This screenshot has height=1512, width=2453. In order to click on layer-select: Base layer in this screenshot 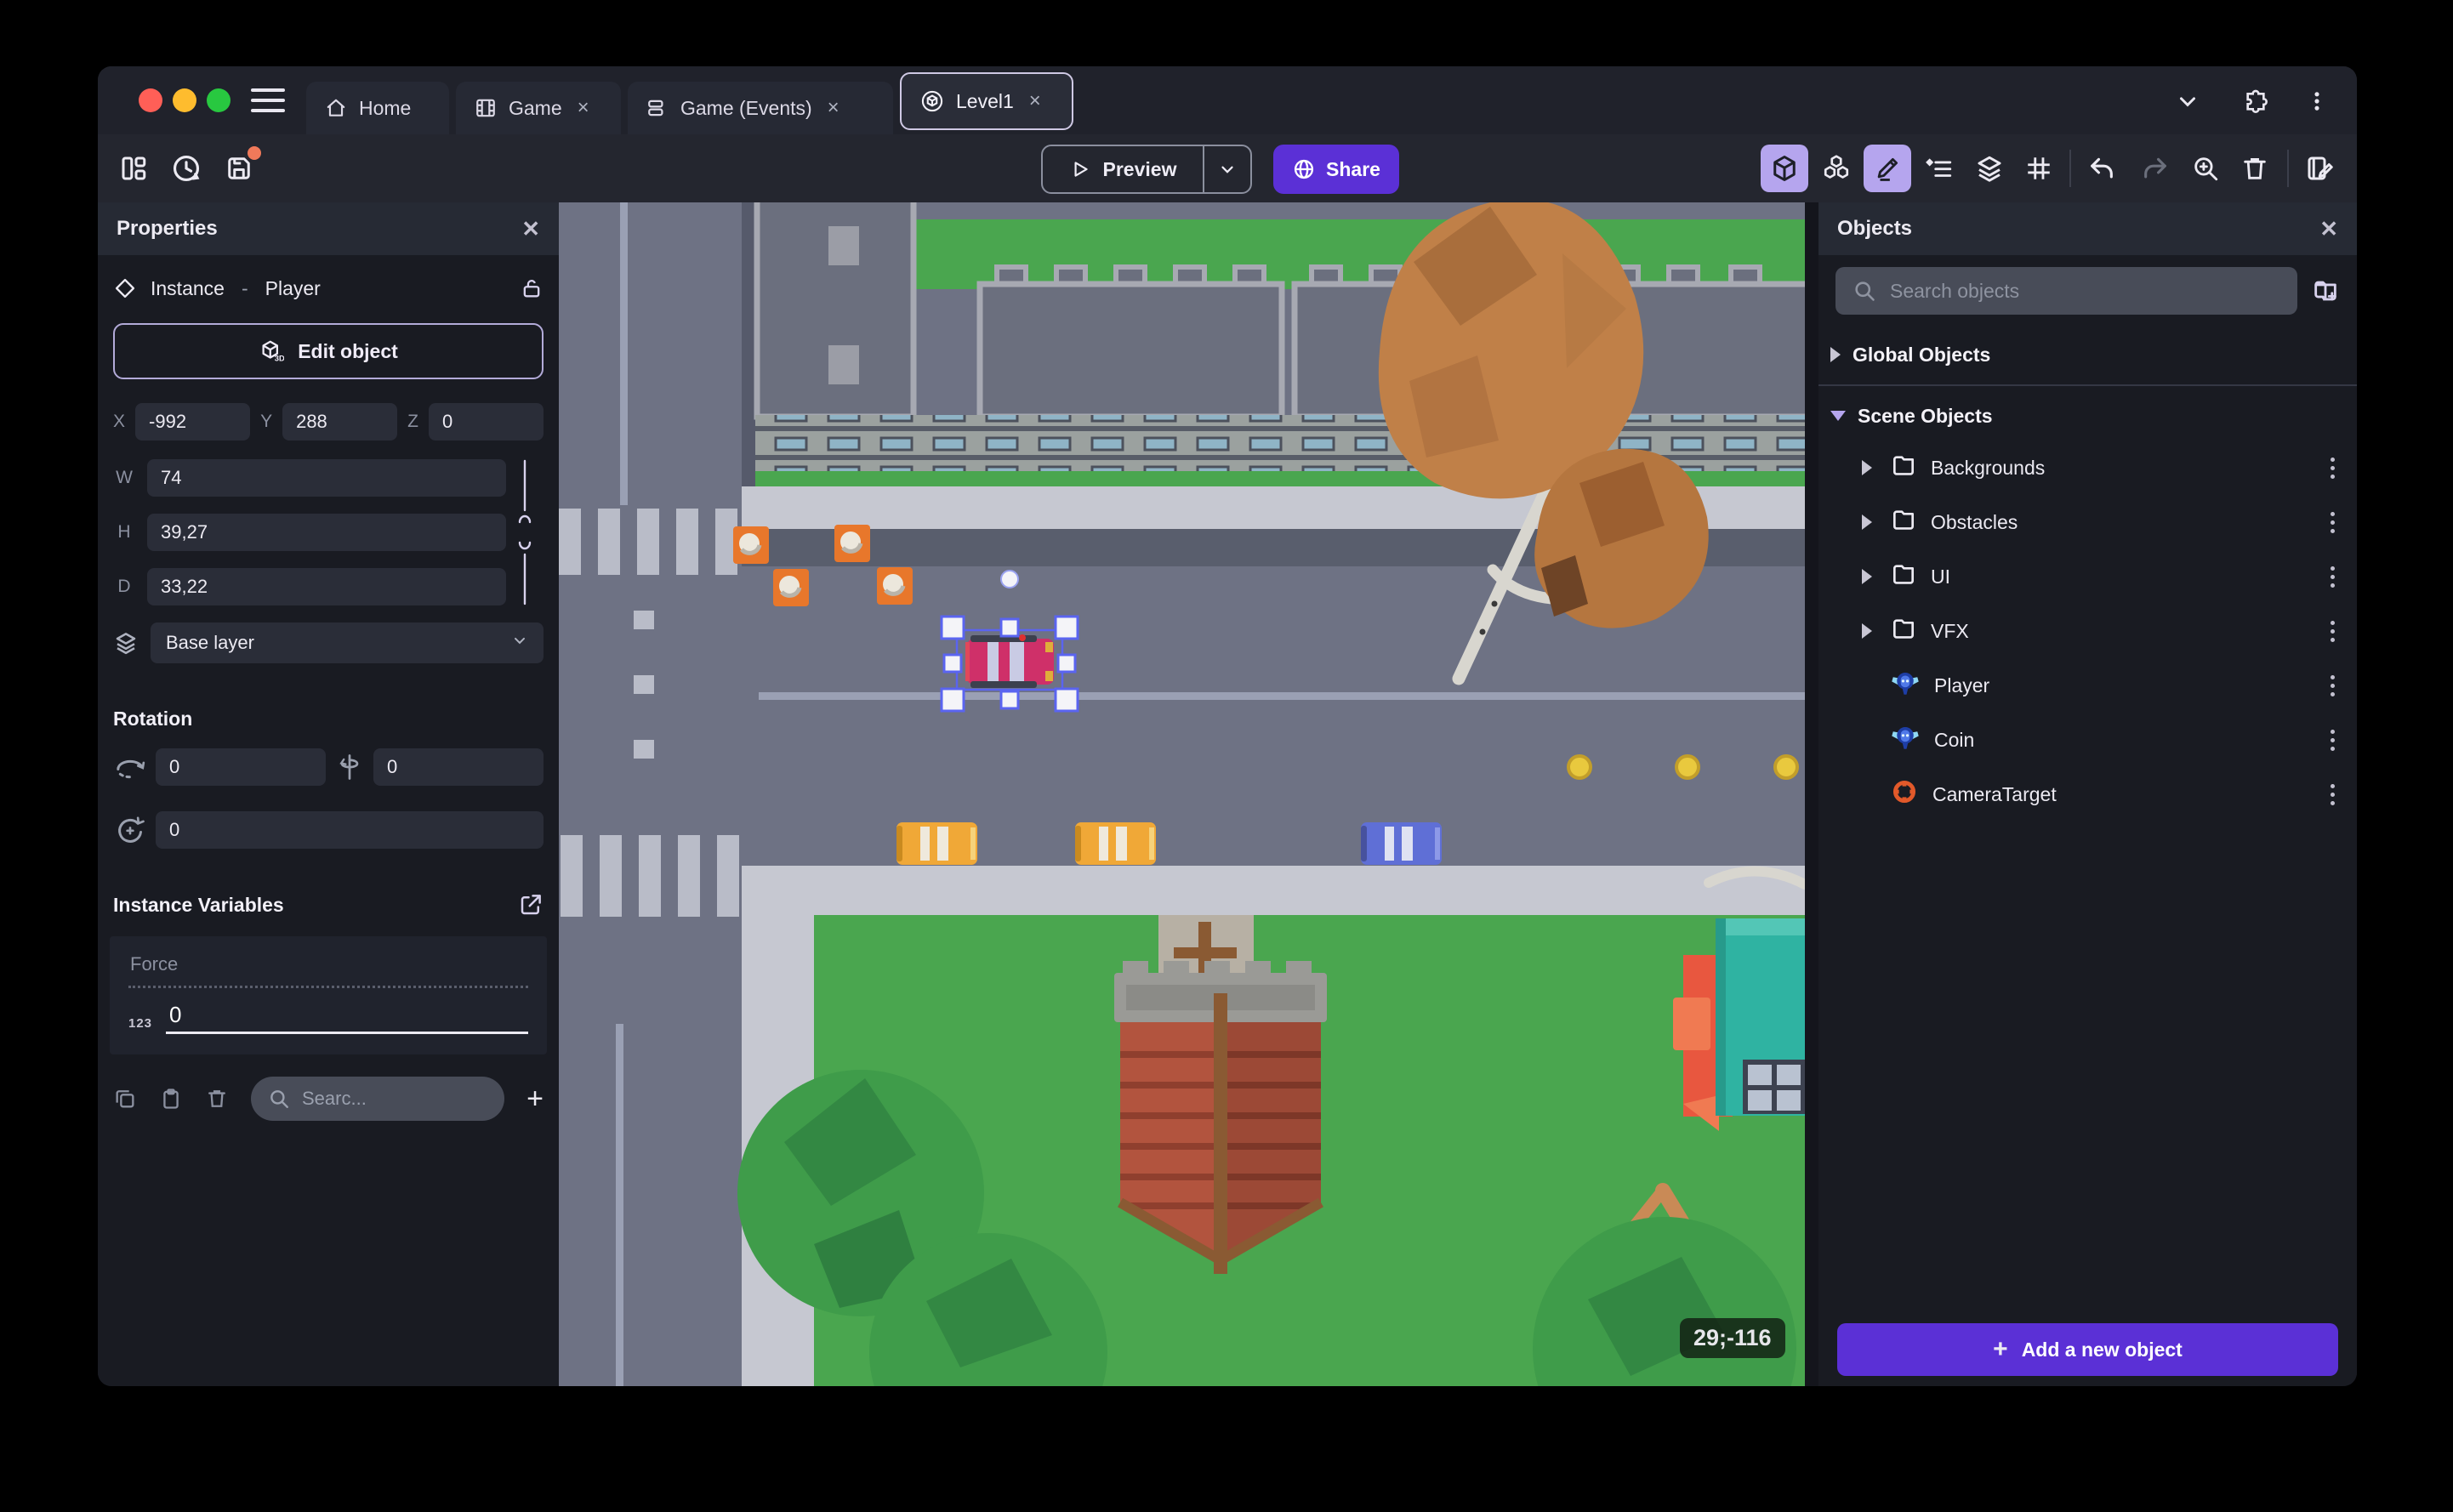, I will do `click(347, 642)`.